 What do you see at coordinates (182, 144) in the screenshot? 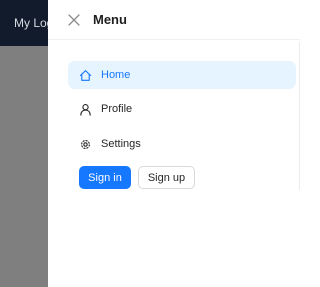
I see `menu-item-settings: Settings` at bounding box center [182, 144].